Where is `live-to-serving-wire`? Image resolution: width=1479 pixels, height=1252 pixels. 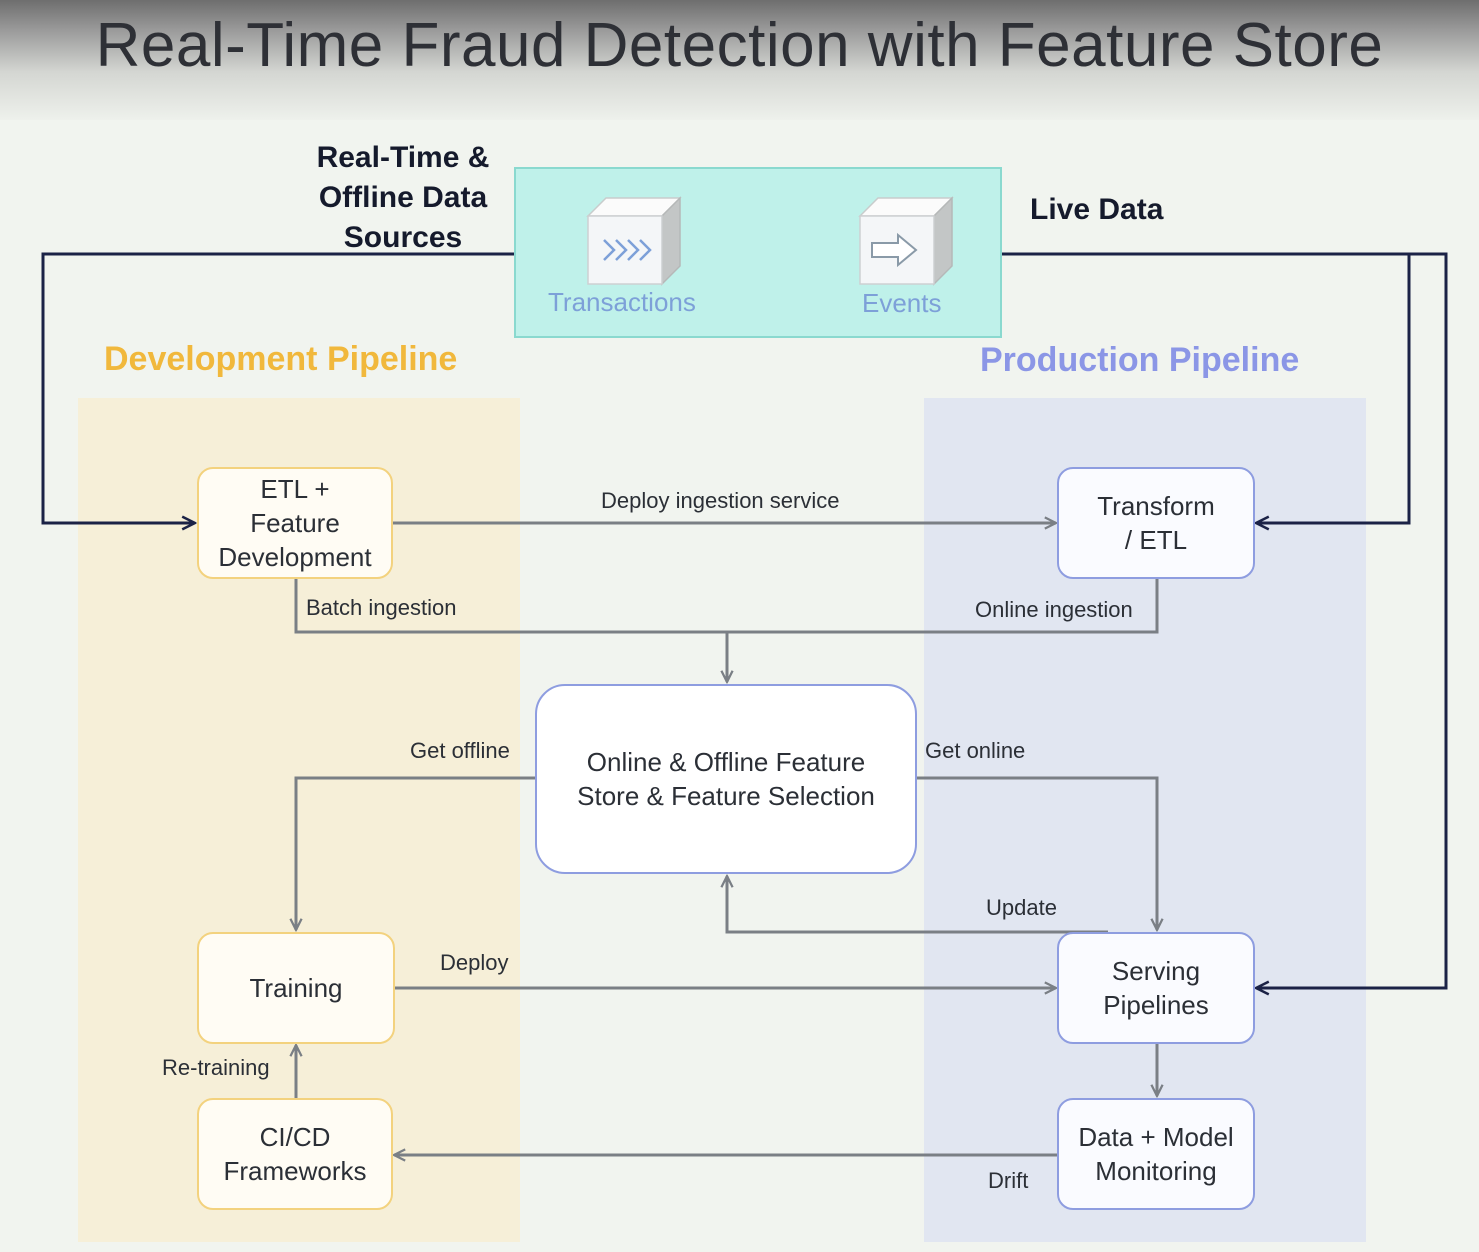 live-to-serving-wire is located at coordinates (1352, 620).